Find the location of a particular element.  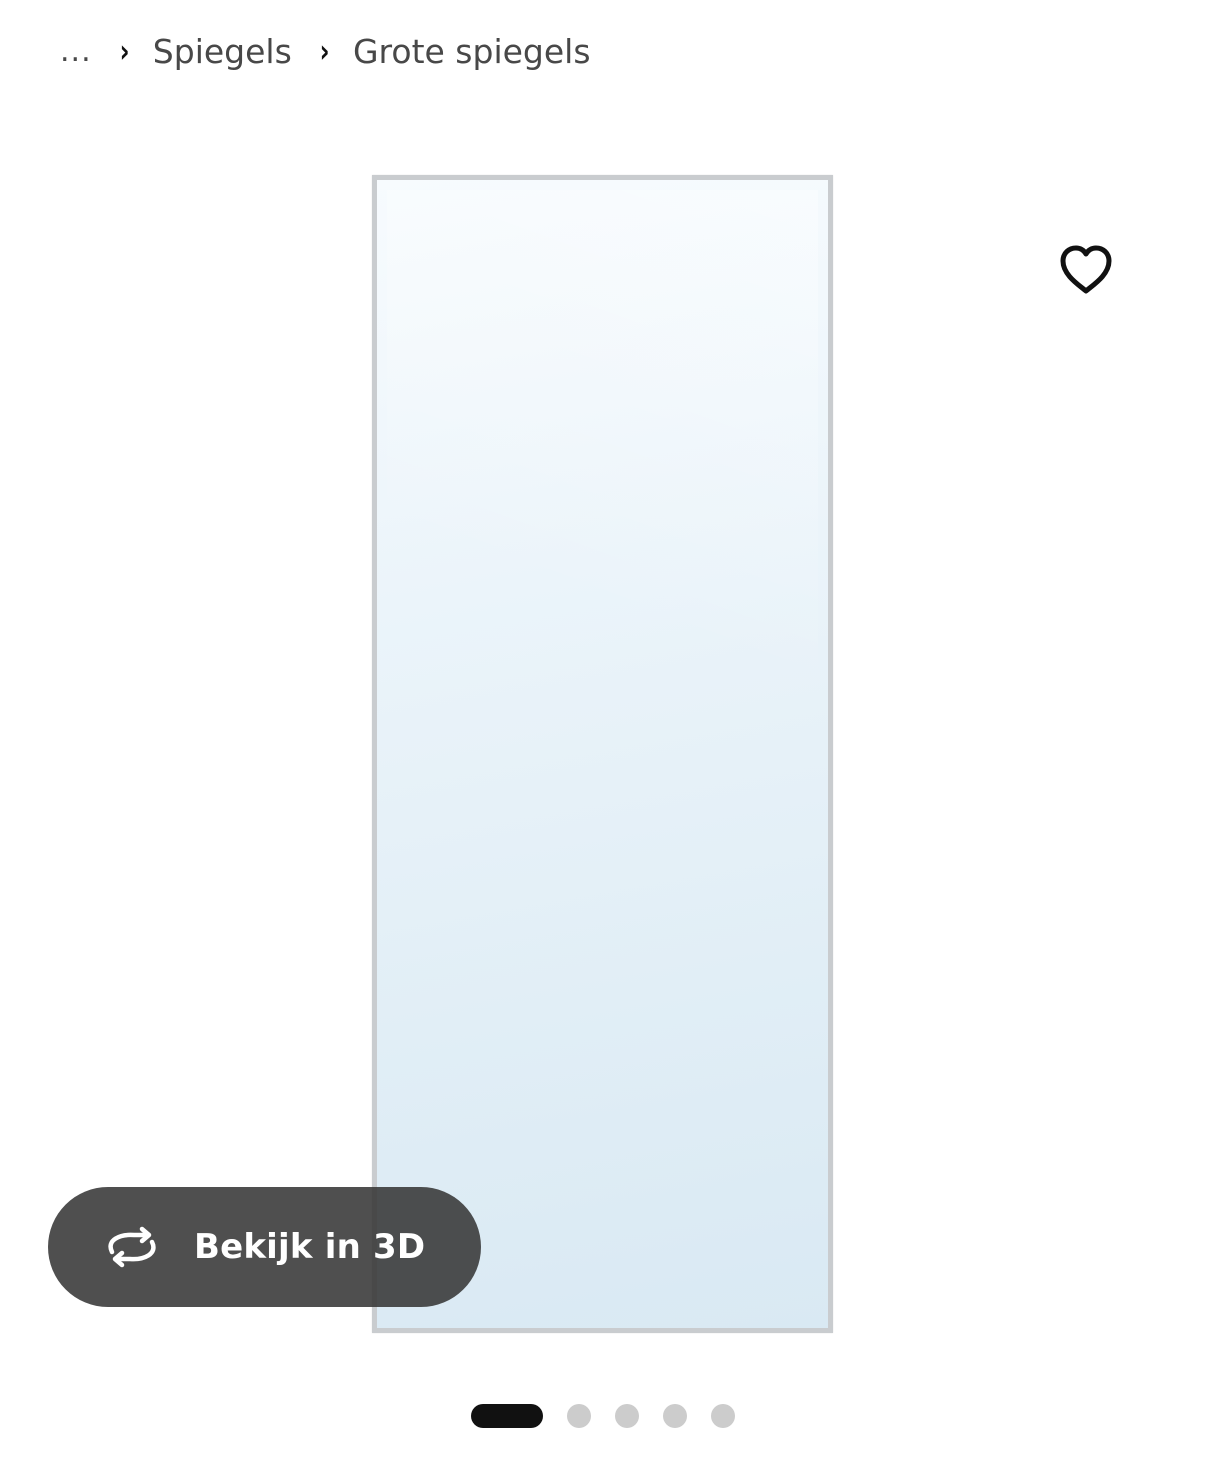

view-in-3d-label: Bekijk in 3D is located at coordinates (310, 1247).